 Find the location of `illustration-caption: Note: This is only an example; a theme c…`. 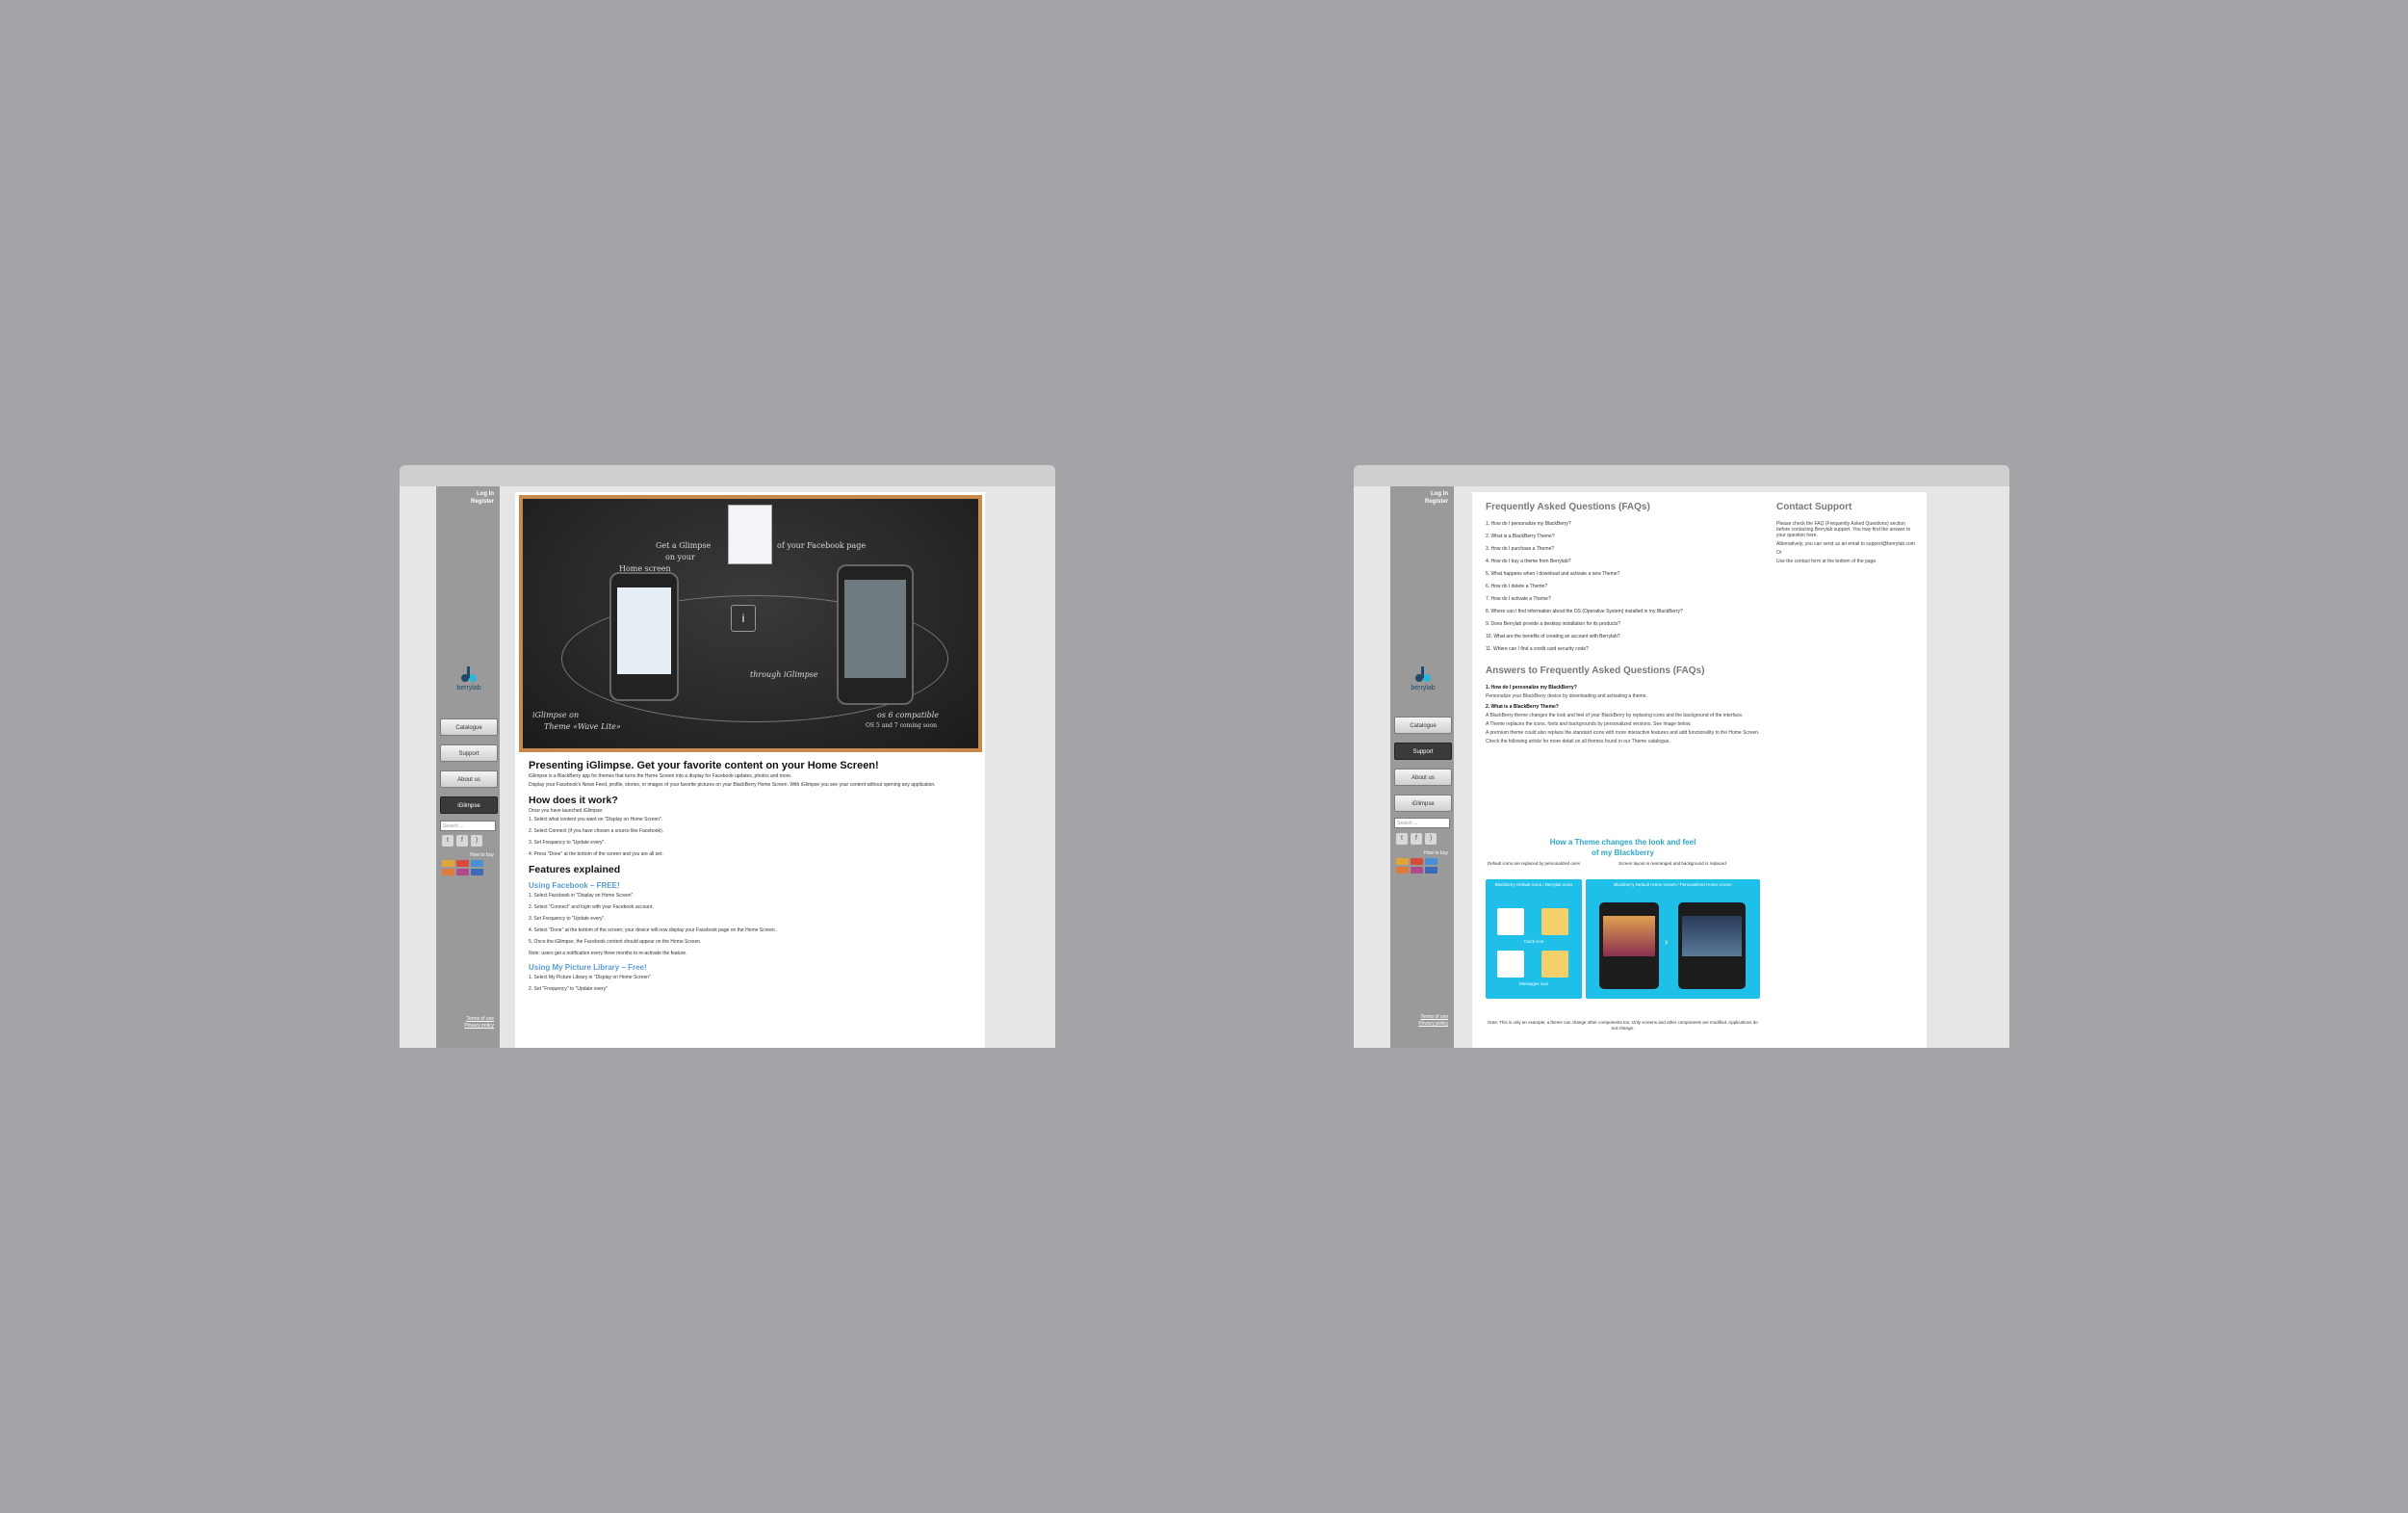

illustration-caption: Note: This is only an example; a theme c… is located at coordinates (1623, 1025).